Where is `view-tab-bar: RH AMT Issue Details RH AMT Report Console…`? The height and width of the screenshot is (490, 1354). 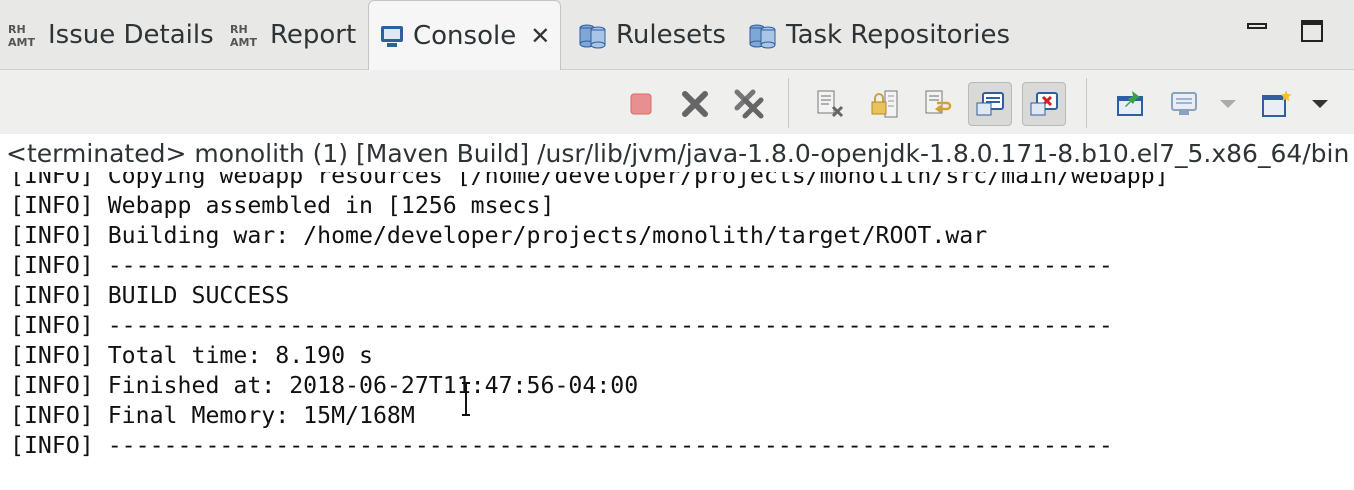 view-tab-bar: RH AMT Issue Details RH AMT Report Console… is located at coordinates (677, 35).